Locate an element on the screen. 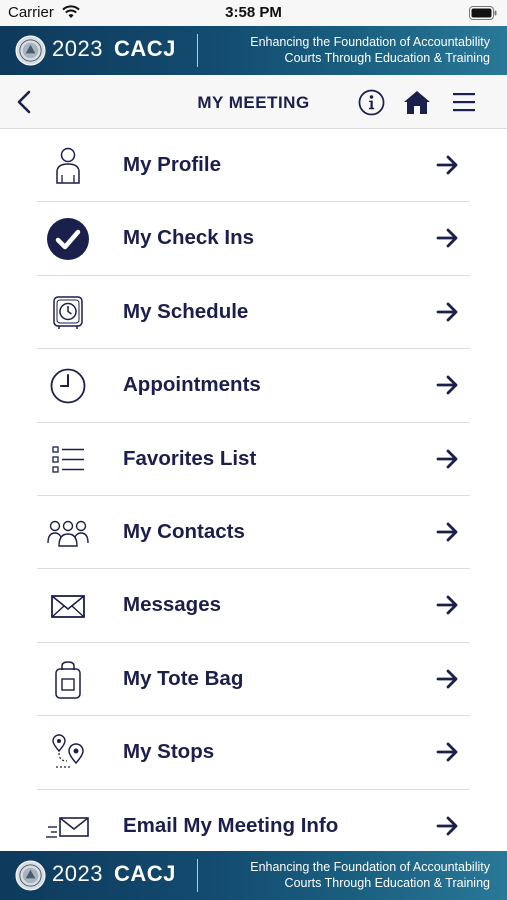  menu-item-my-stops: My Stops is located at coordinates (253, 753).